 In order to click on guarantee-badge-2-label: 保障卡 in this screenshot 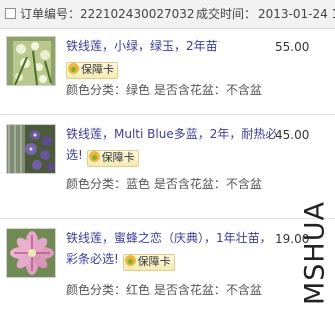, I will do `click(118, 157)`.